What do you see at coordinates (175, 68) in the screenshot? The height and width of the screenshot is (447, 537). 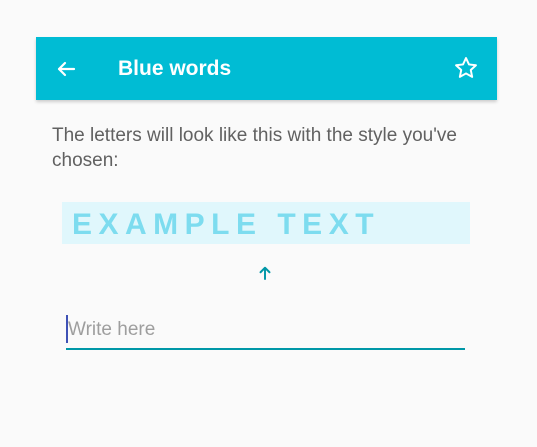 I see `page-title: Blue words` at bounding box center [175, 68].